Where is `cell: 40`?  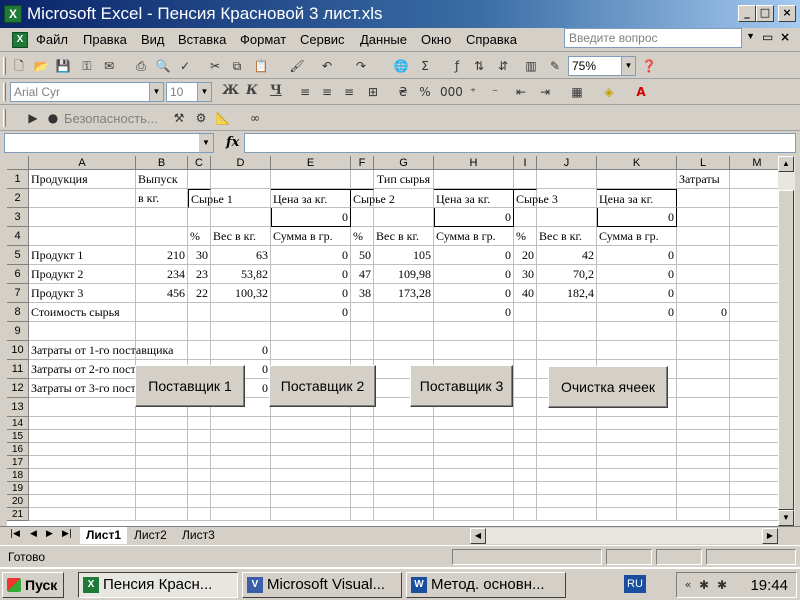
cell: 40 is located at coordinates (525, 293).